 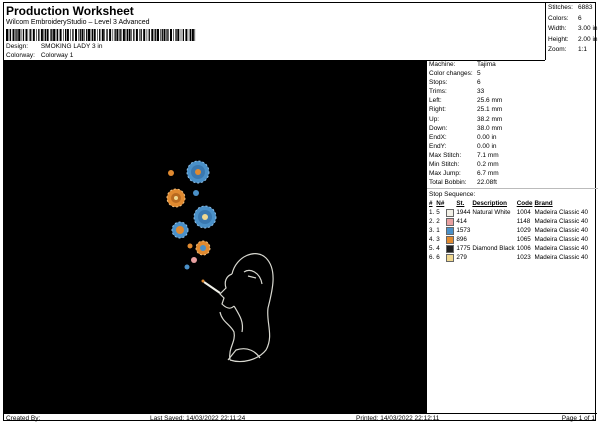 I want to click on colorway-row: Colorway: Colorway 1, so click(x=39, y=55).